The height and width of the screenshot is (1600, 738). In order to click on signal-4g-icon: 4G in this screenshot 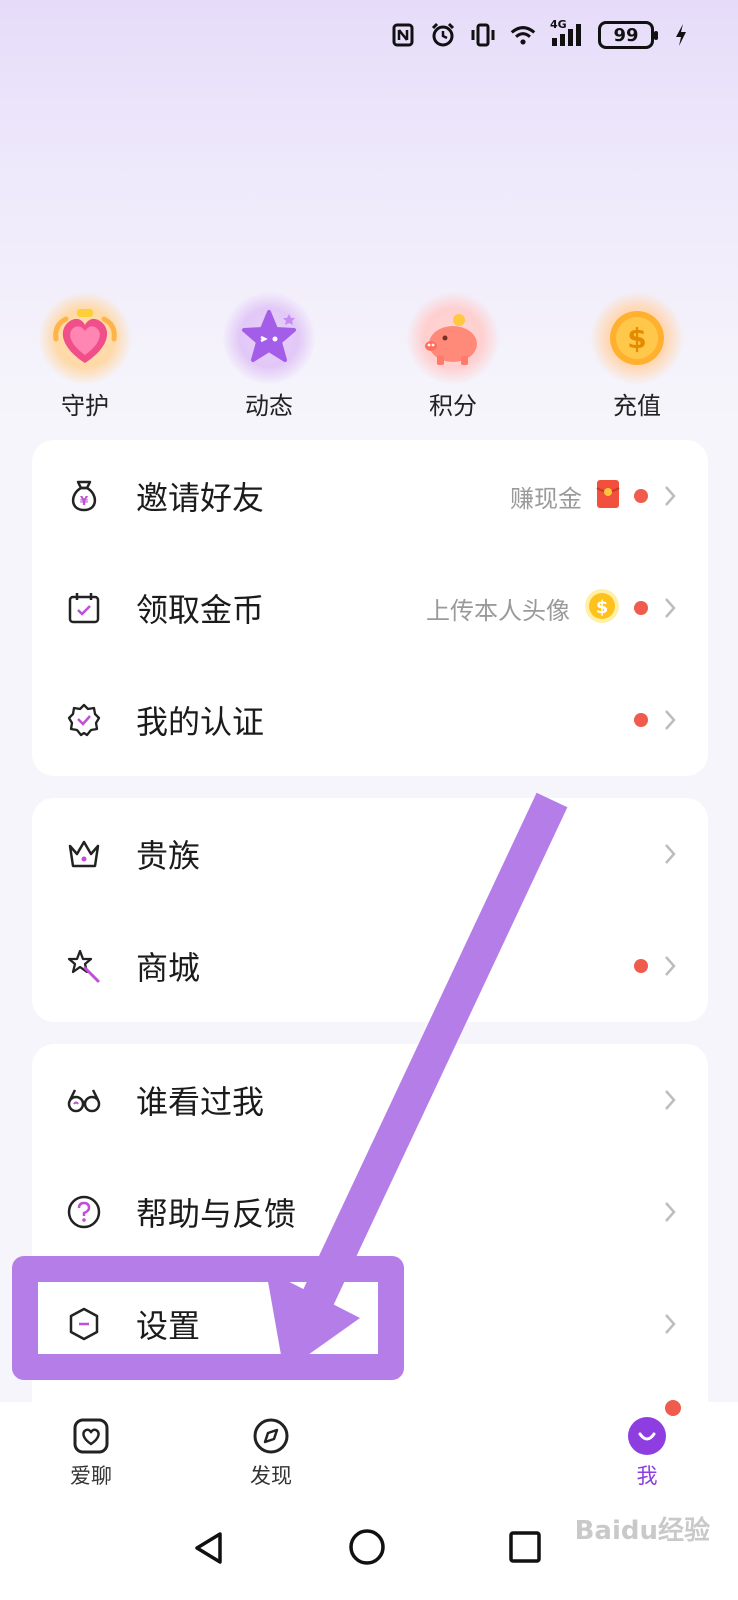, I will do `click(567, 33)`.